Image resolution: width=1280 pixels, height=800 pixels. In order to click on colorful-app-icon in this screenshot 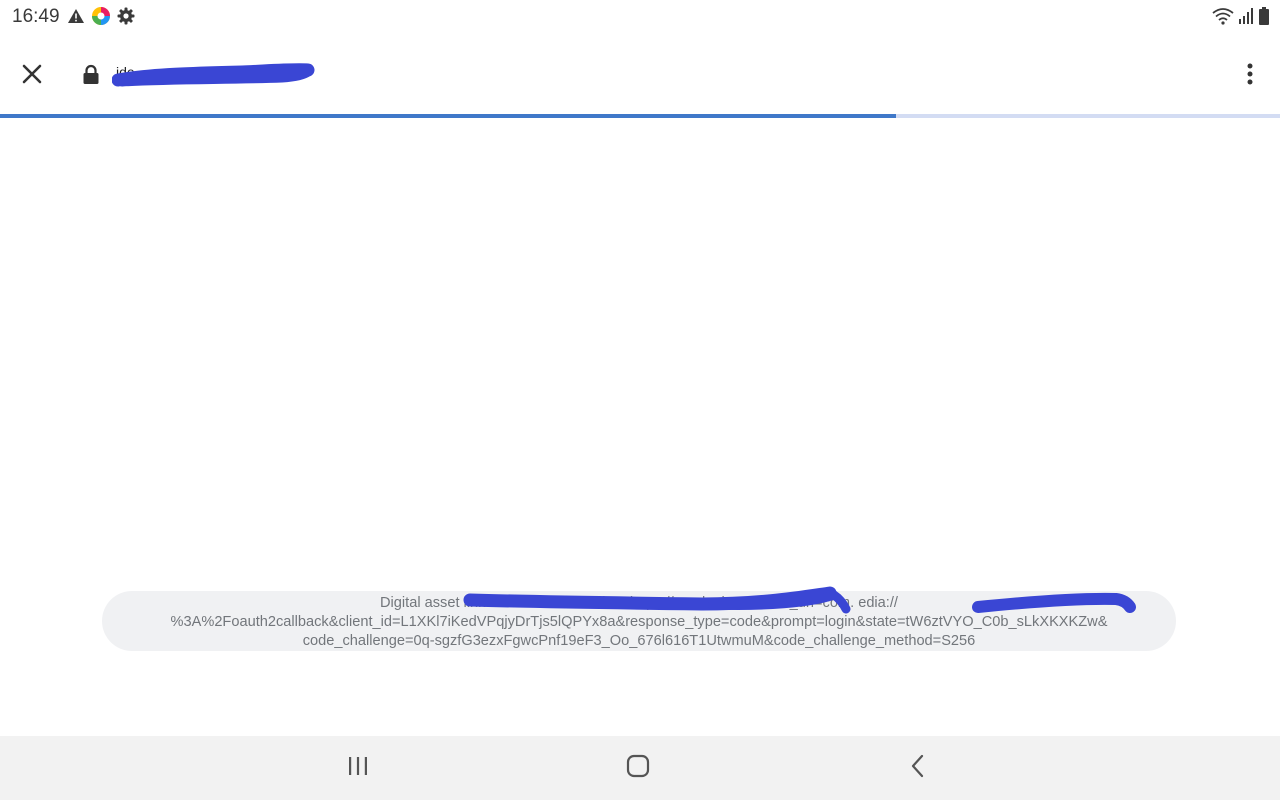, I will do `click(101, 18)`.